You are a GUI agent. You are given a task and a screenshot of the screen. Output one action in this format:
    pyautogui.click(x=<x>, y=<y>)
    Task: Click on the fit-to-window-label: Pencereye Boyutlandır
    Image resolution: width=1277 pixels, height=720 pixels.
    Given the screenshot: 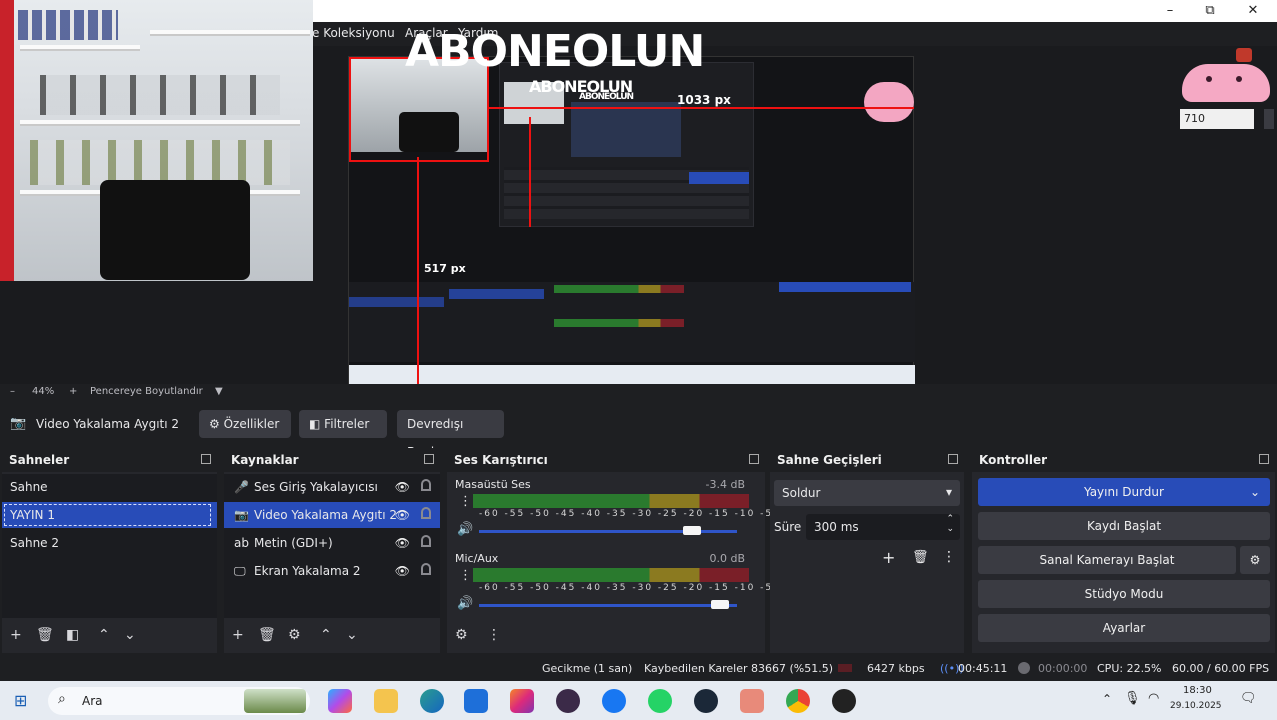 What is the action you would take?
    pyautogui.click(x=146, y=391)
    